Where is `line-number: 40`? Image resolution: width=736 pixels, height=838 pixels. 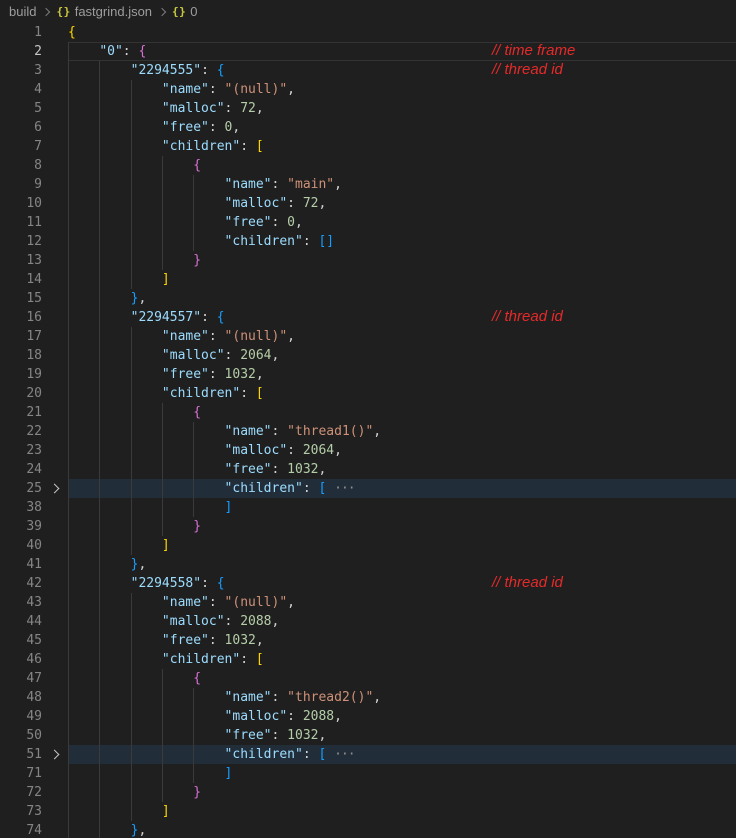
line-number: 40 is located at coordinates (21, 545).